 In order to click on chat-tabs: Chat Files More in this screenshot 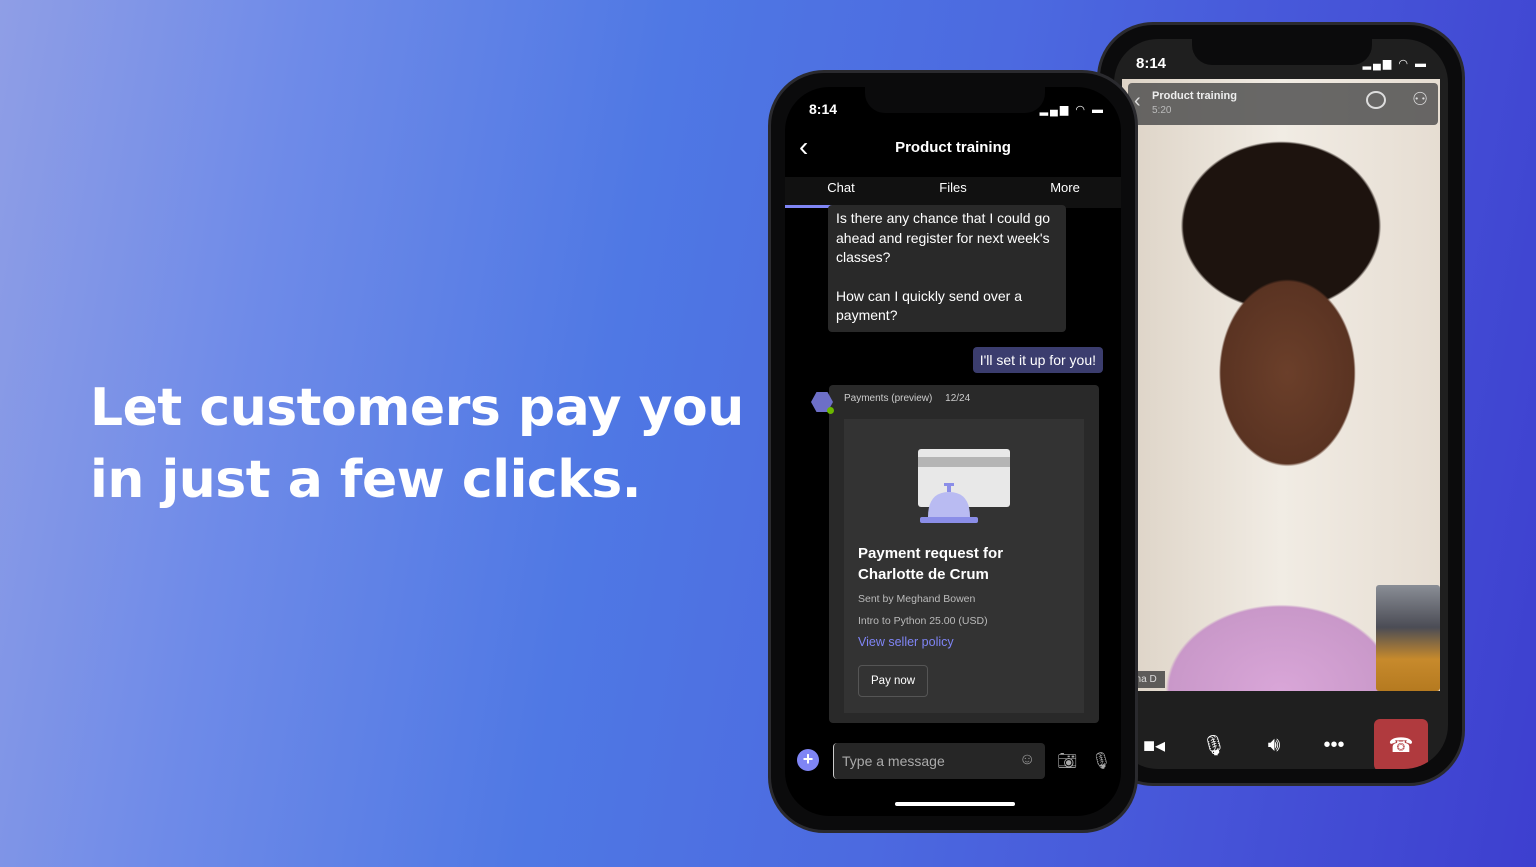, I will do `click(953, 192)`.